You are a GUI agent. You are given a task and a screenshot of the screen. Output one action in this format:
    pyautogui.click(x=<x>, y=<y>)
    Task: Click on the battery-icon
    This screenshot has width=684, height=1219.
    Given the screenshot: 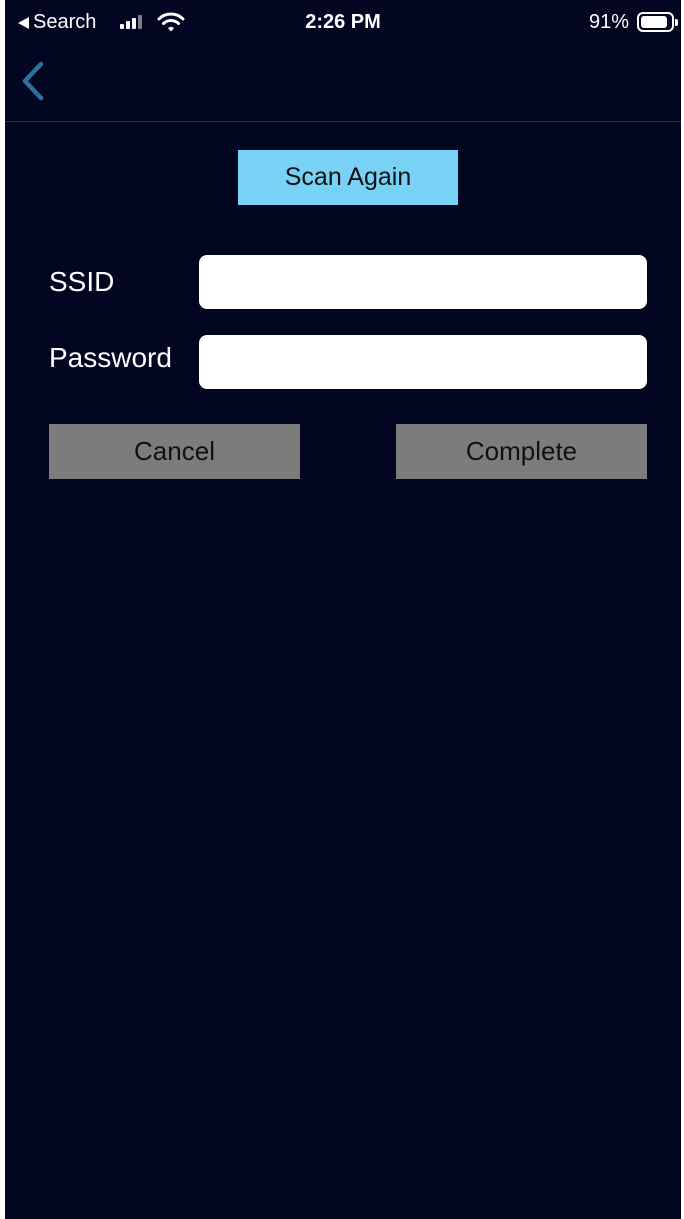 What is the action you would take?
    pyautogui.click(x=657, y=22)
    